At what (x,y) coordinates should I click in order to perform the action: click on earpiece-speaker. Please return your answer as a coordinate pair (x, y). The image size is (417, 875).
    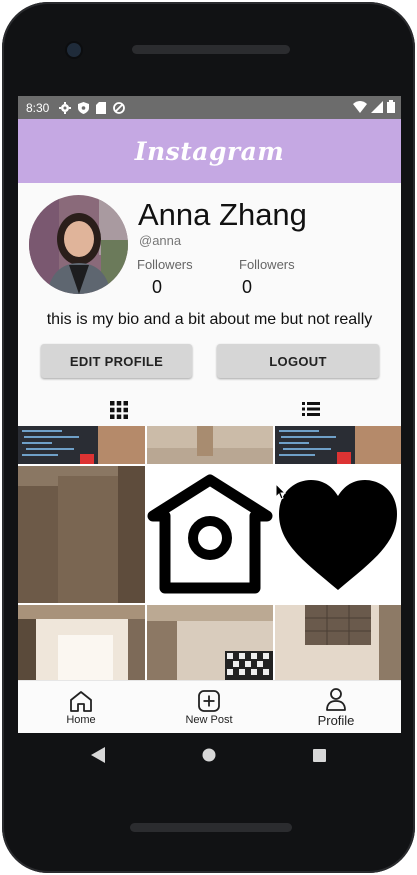
    Looking at the image, I should click on (211, 49).